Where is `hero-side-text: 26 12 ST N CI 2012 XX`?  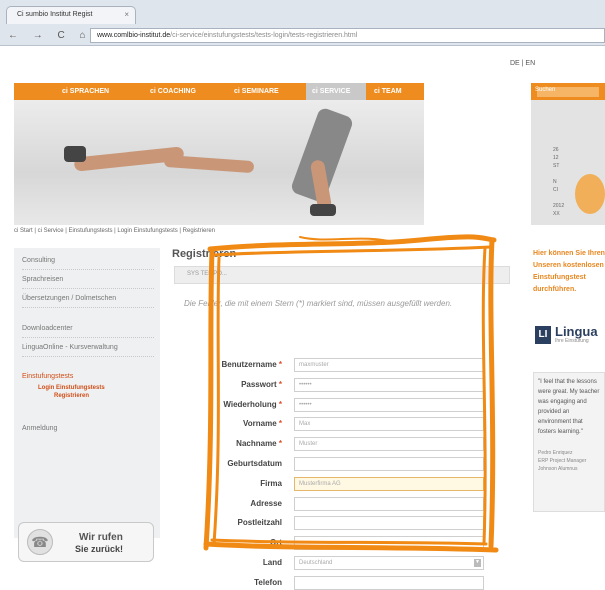
hero-side-text: 26 12 ST N CI 2012 XX is located at coordinates (559, 182).